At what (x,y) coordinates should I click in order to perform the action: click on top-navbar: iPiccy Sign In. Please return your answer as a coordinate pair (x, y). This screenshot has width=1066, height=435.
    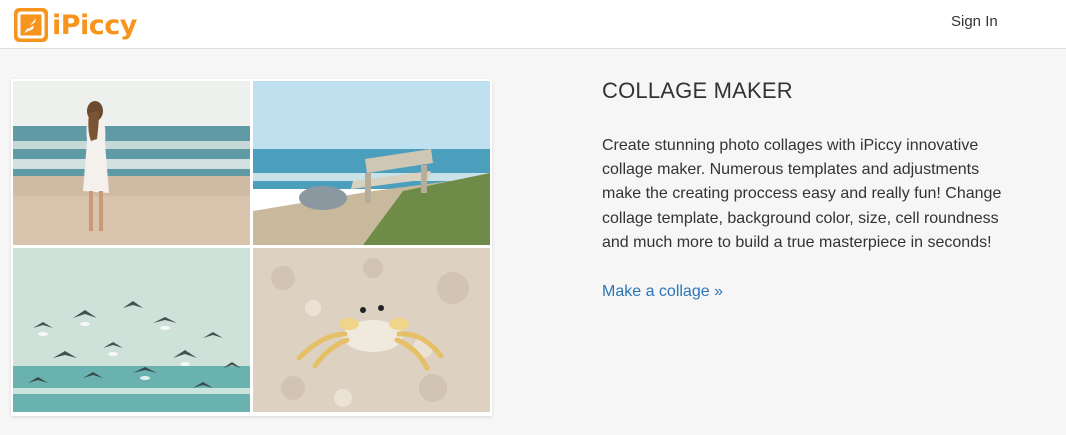
    Looking at the image, I should click on (533, 24).